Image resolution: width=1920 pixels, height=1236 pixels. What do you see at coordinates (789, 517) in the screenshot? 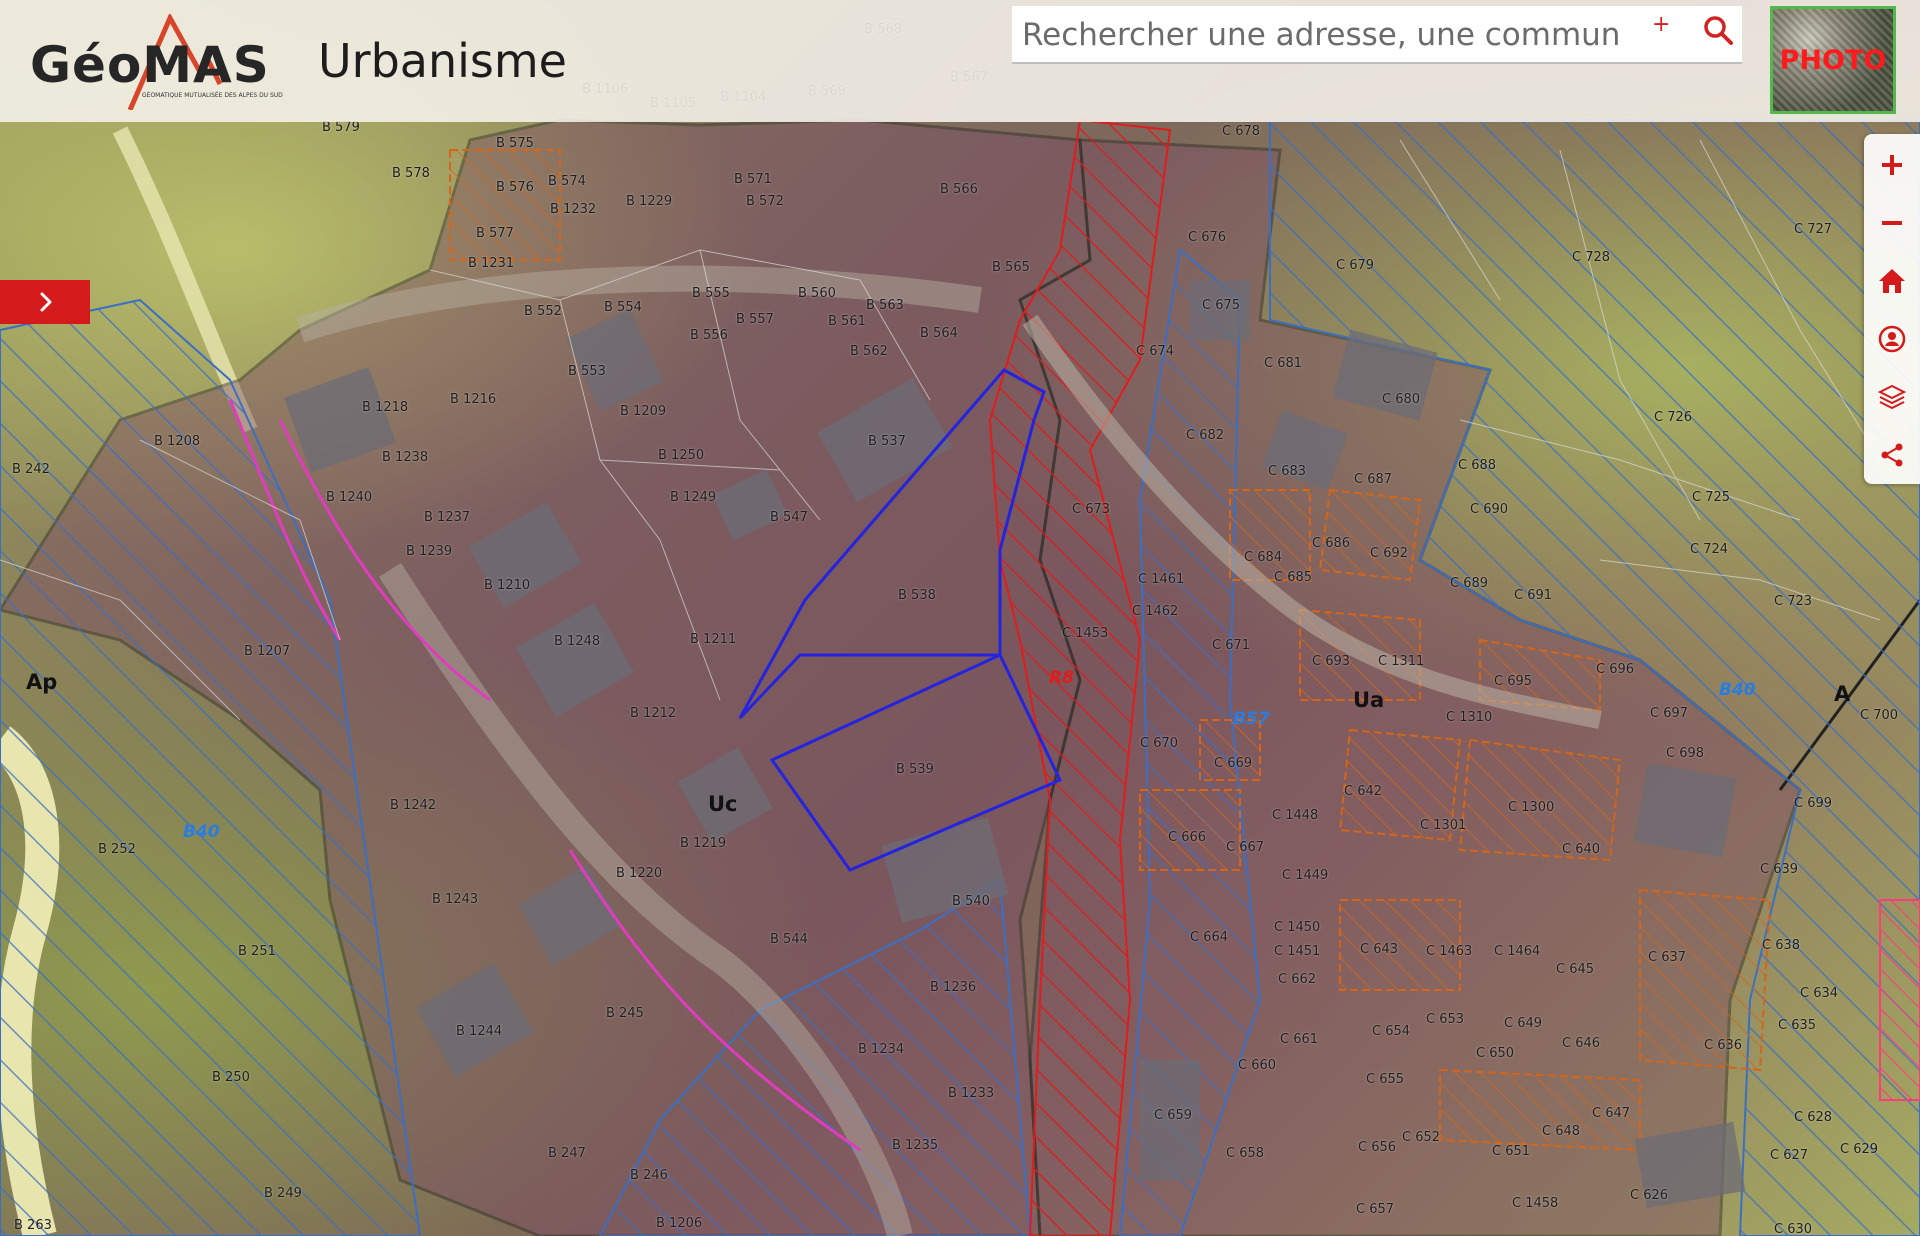
I see `parcel-label-b547: B 547` at bounding box center [789, 517].